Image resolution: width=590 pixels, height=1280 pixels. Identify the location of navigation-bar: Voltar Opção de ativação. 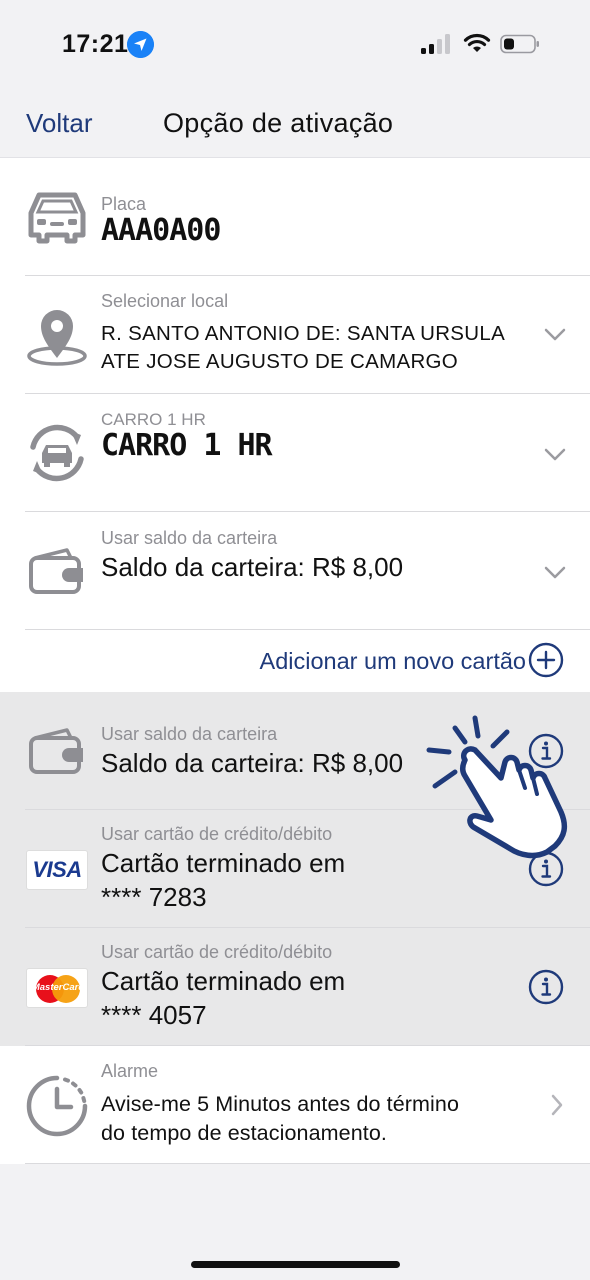
(295, 124).